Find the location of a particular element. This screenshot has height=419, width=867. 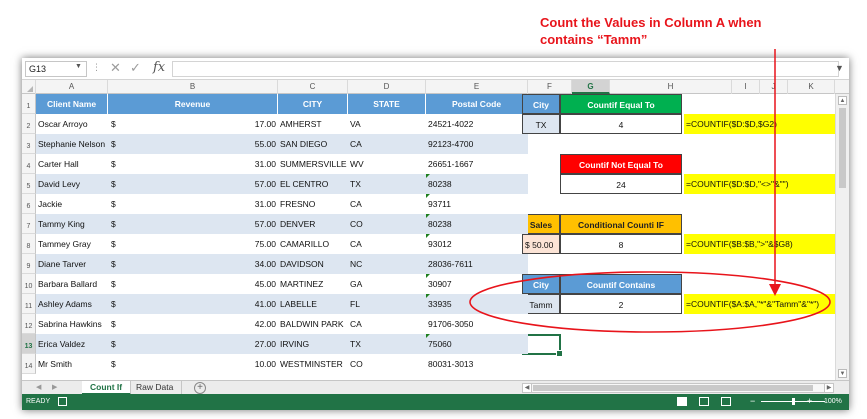

column-header-b: B is located at coordinates (193, 87).